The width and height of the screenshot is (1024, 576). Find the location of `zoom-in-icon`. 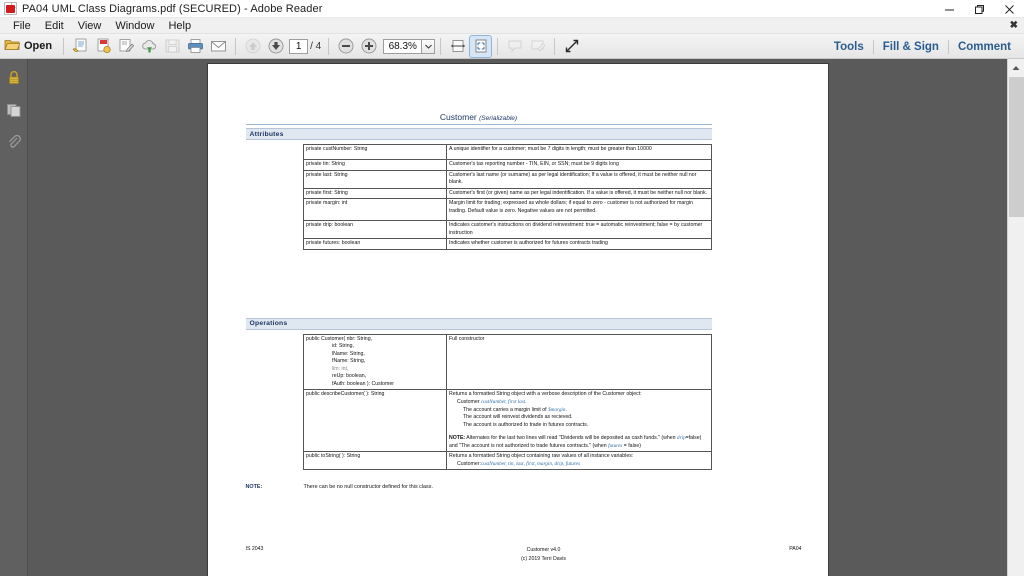

zoom-in-icon is located at coordinates (368, 46).